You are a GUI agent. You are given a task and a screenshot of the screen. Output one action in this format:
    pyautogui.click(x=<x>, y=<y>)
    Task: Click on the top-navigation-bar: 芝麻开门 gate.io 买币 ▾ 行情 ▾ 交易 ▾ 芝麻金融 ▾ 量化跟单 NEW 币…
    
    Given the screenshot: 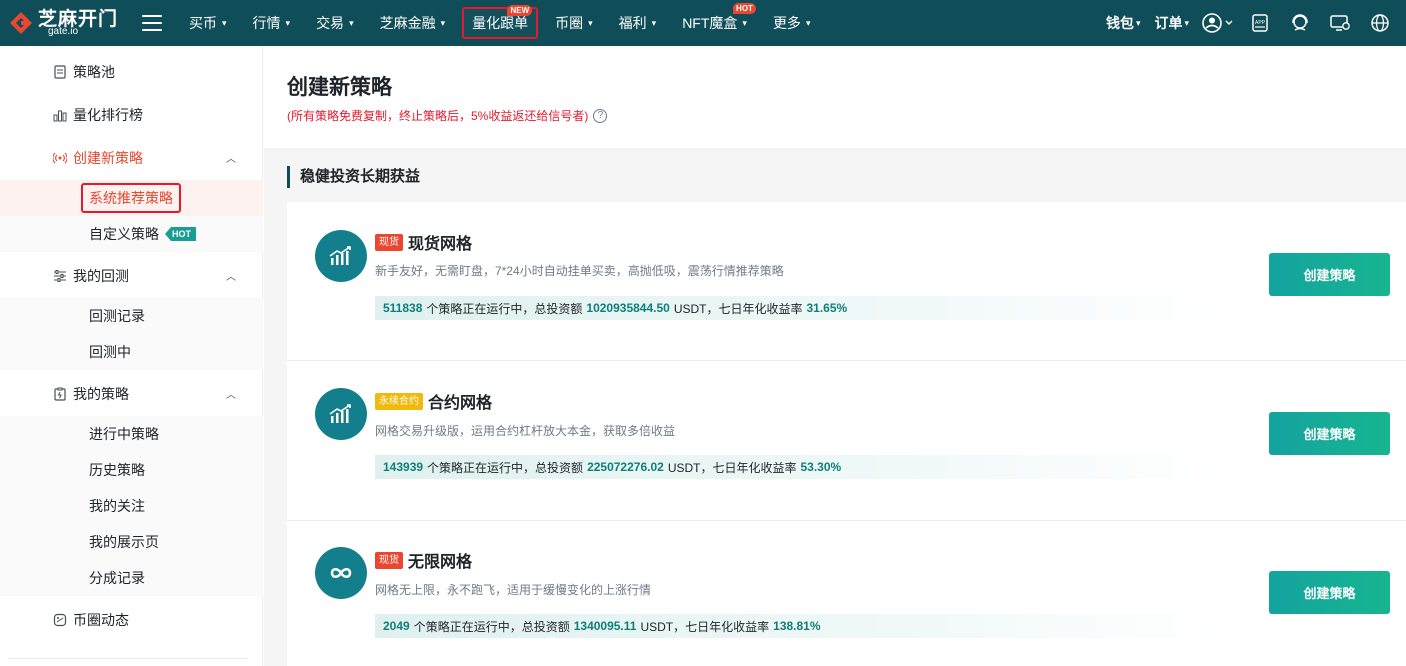 What is the action you would take?
    pyautogui.click(x=703, y=23)
    